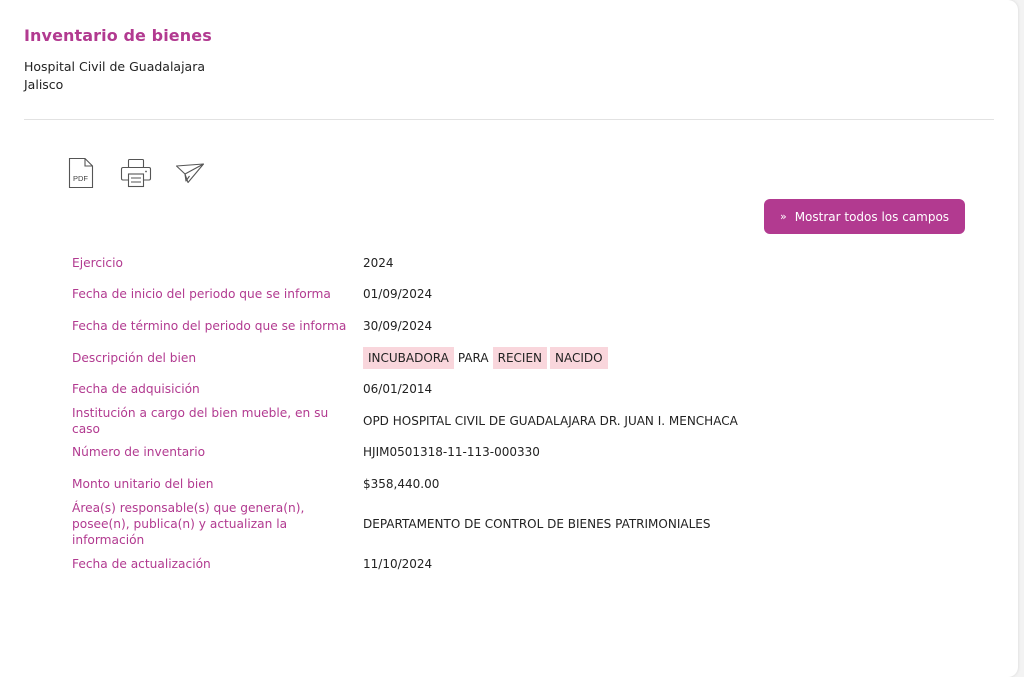  Describe the element at coordinates (872, 216) in the screenshot. I see `show-all-fields-label: Mostrar todos los campos` at that location.